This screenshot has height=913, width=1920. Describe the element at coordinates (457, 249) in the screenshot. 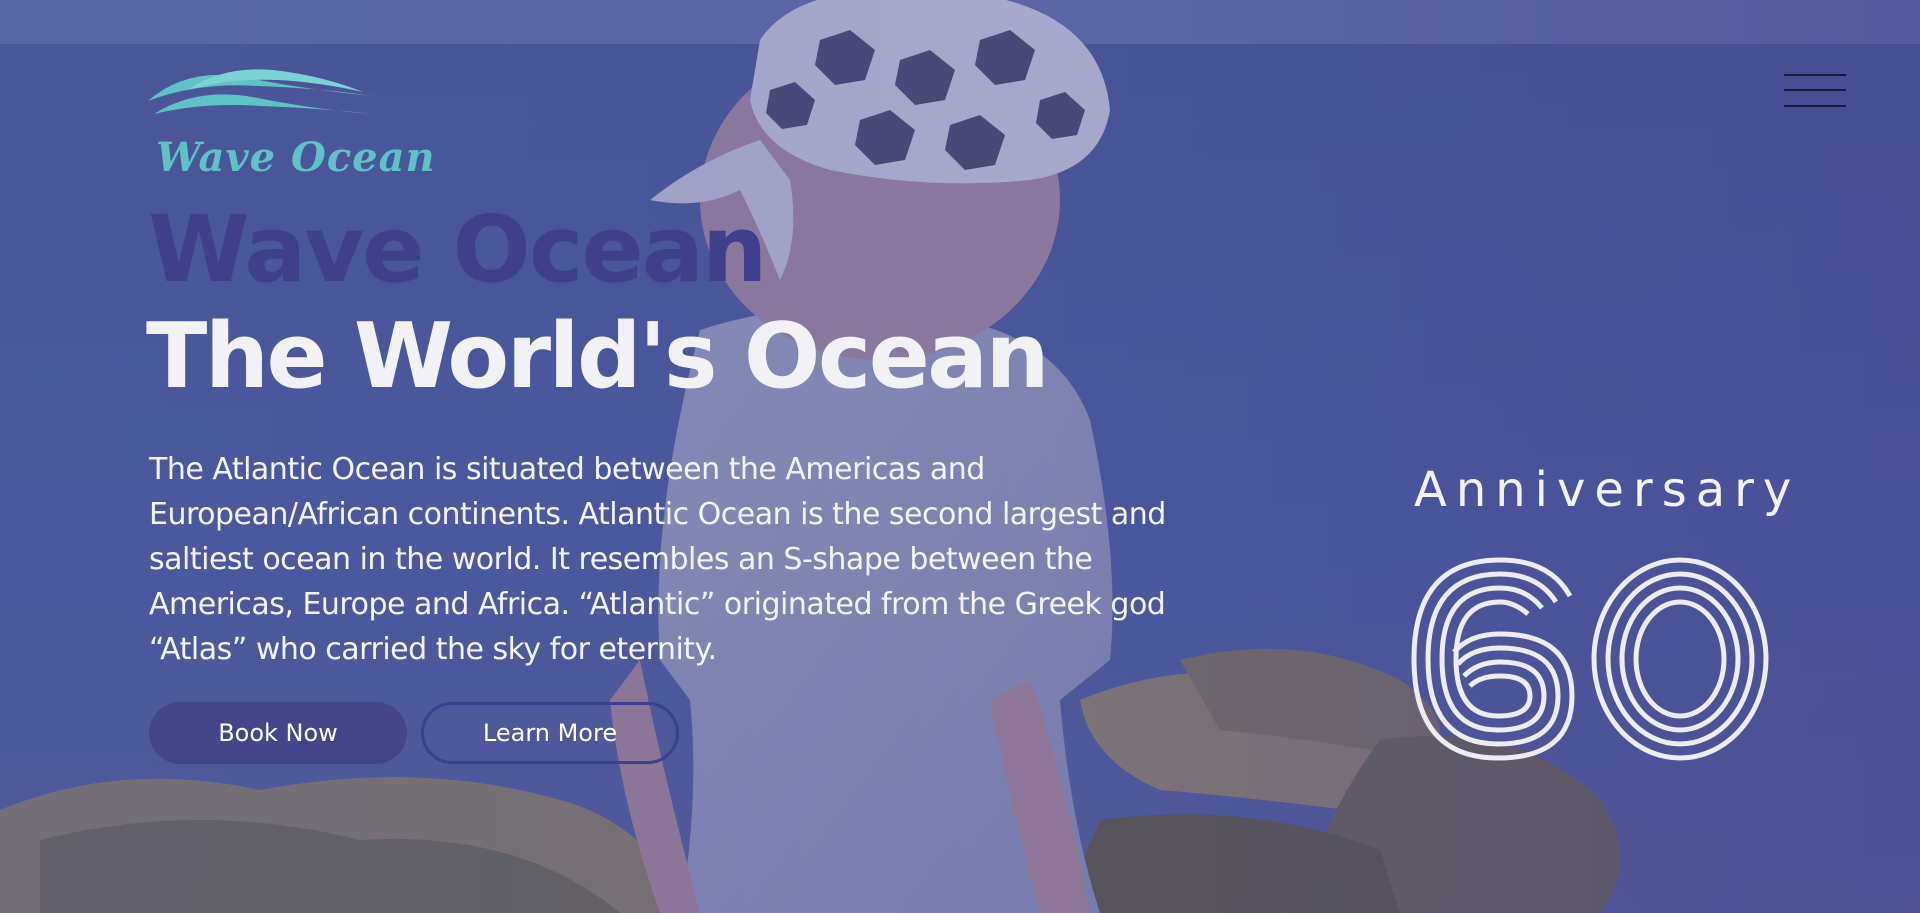

I see `brand-heading: Wave Ocean` at that location.